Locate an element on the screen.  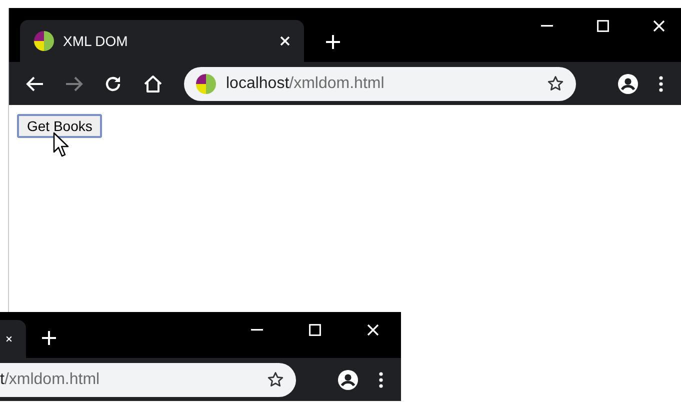
back-arrow-icon is located at coordinates (35, 84).